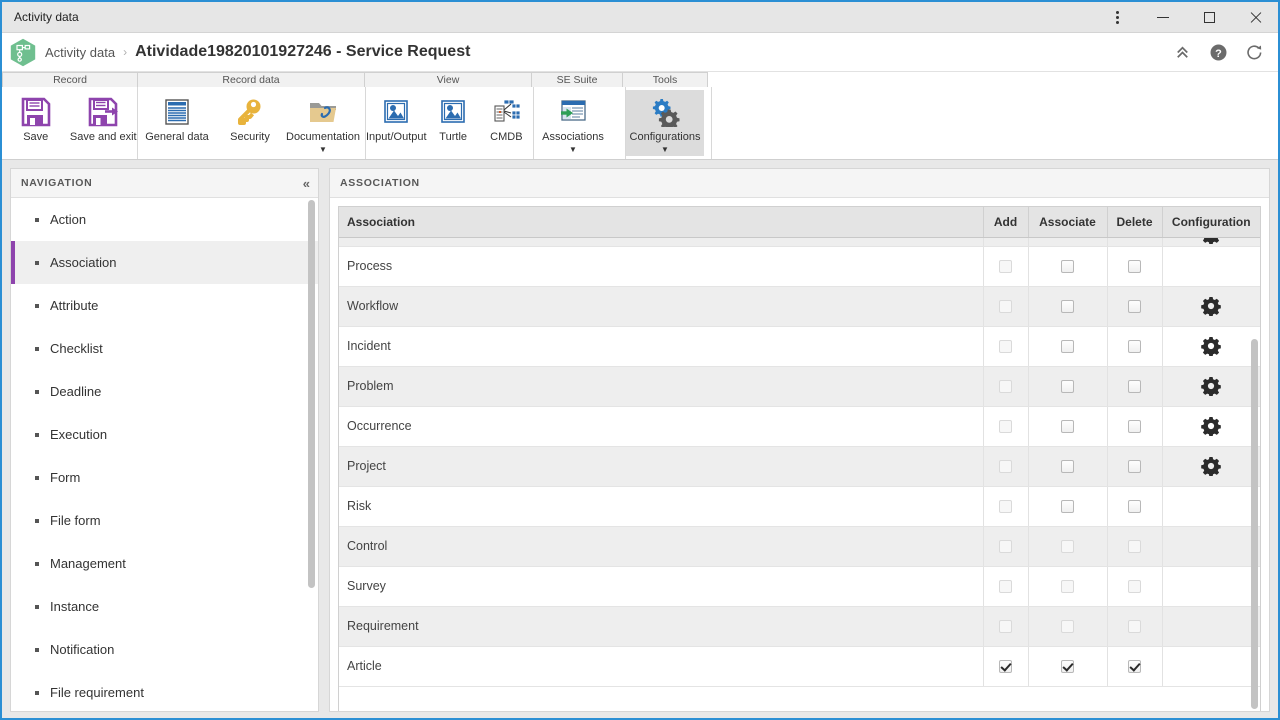 The height and width of the screenshot is (720, 1280). Describe the element at coordinates (799, 546) in the screenshot. I see `table-row: Control` at that location.